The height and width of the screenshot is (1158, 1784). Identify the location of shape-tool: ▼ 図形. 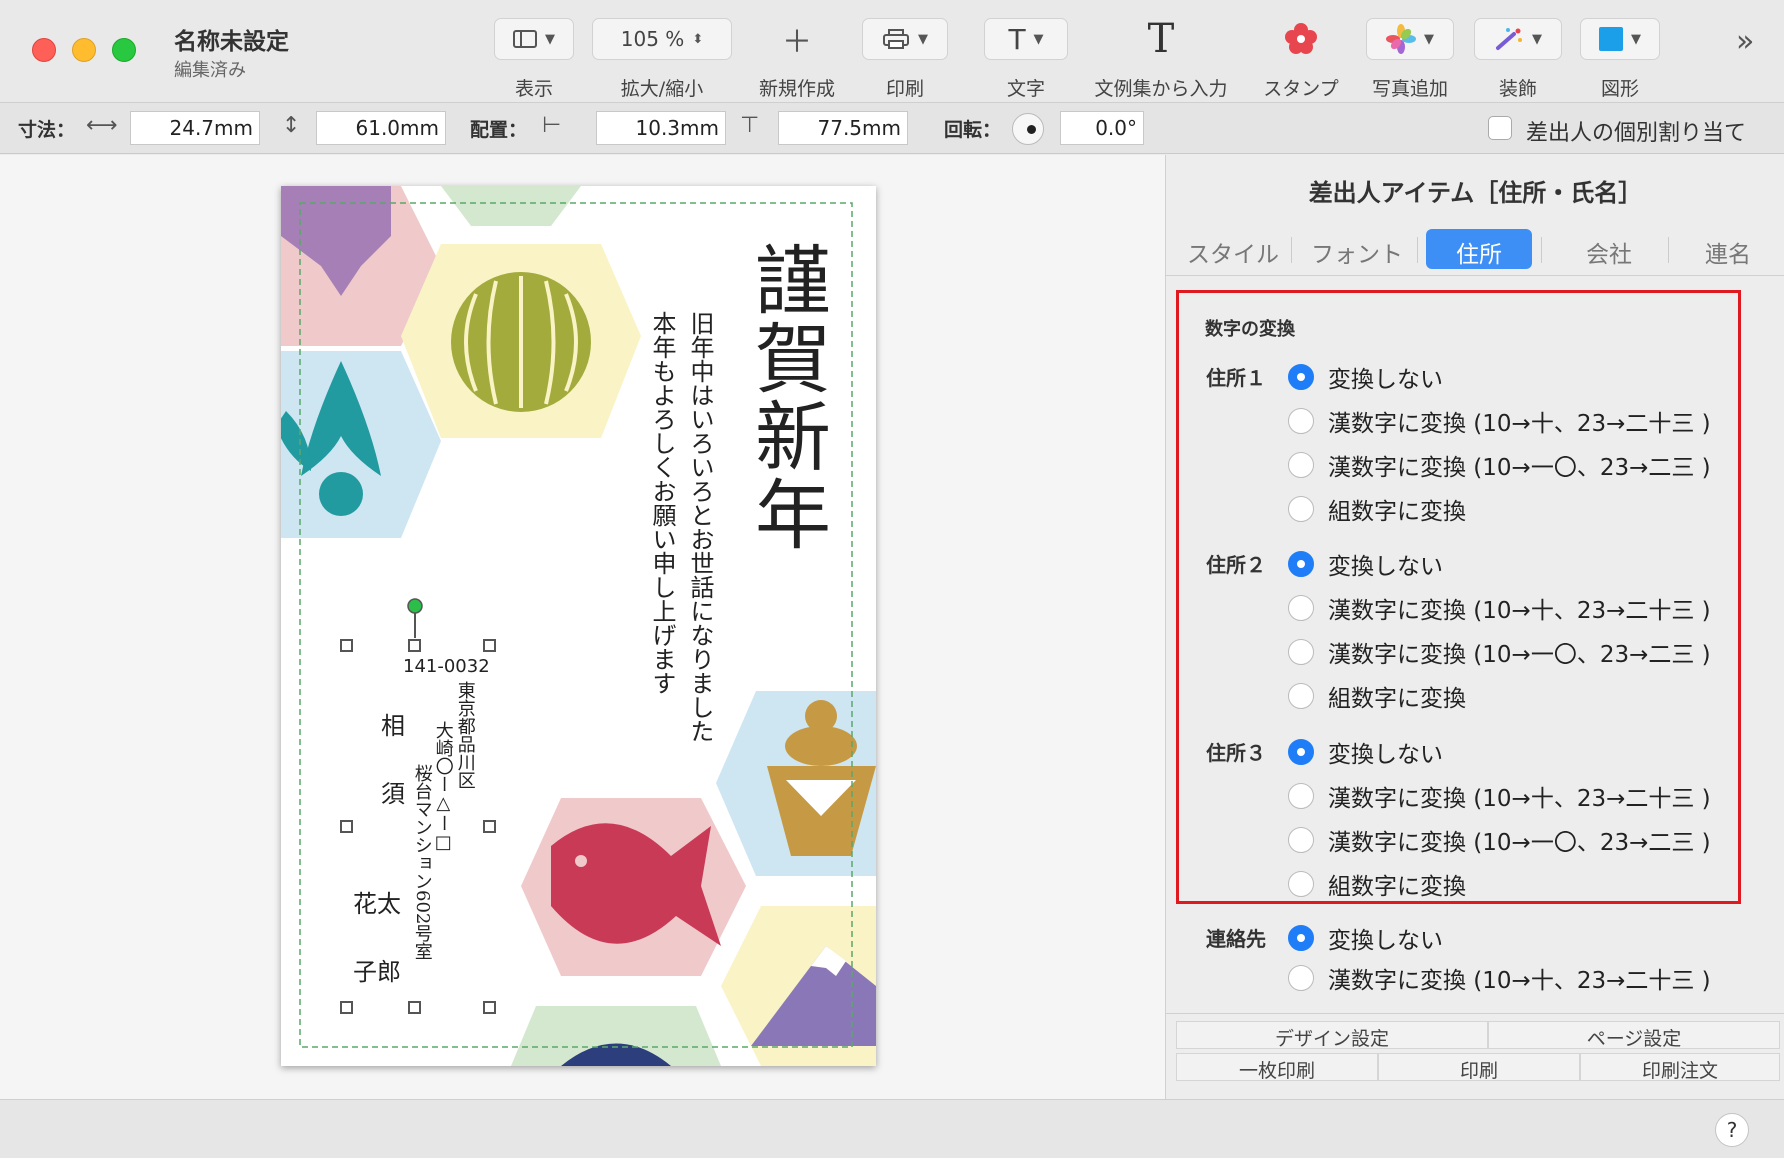
(1620, 59).